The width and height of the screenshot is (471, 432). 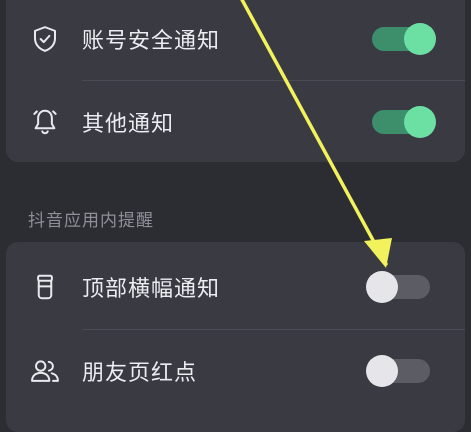 What do you see at coordinates (45, 122) in the screenshot?
I see `bell-icon` at bounding box center [45, 122].